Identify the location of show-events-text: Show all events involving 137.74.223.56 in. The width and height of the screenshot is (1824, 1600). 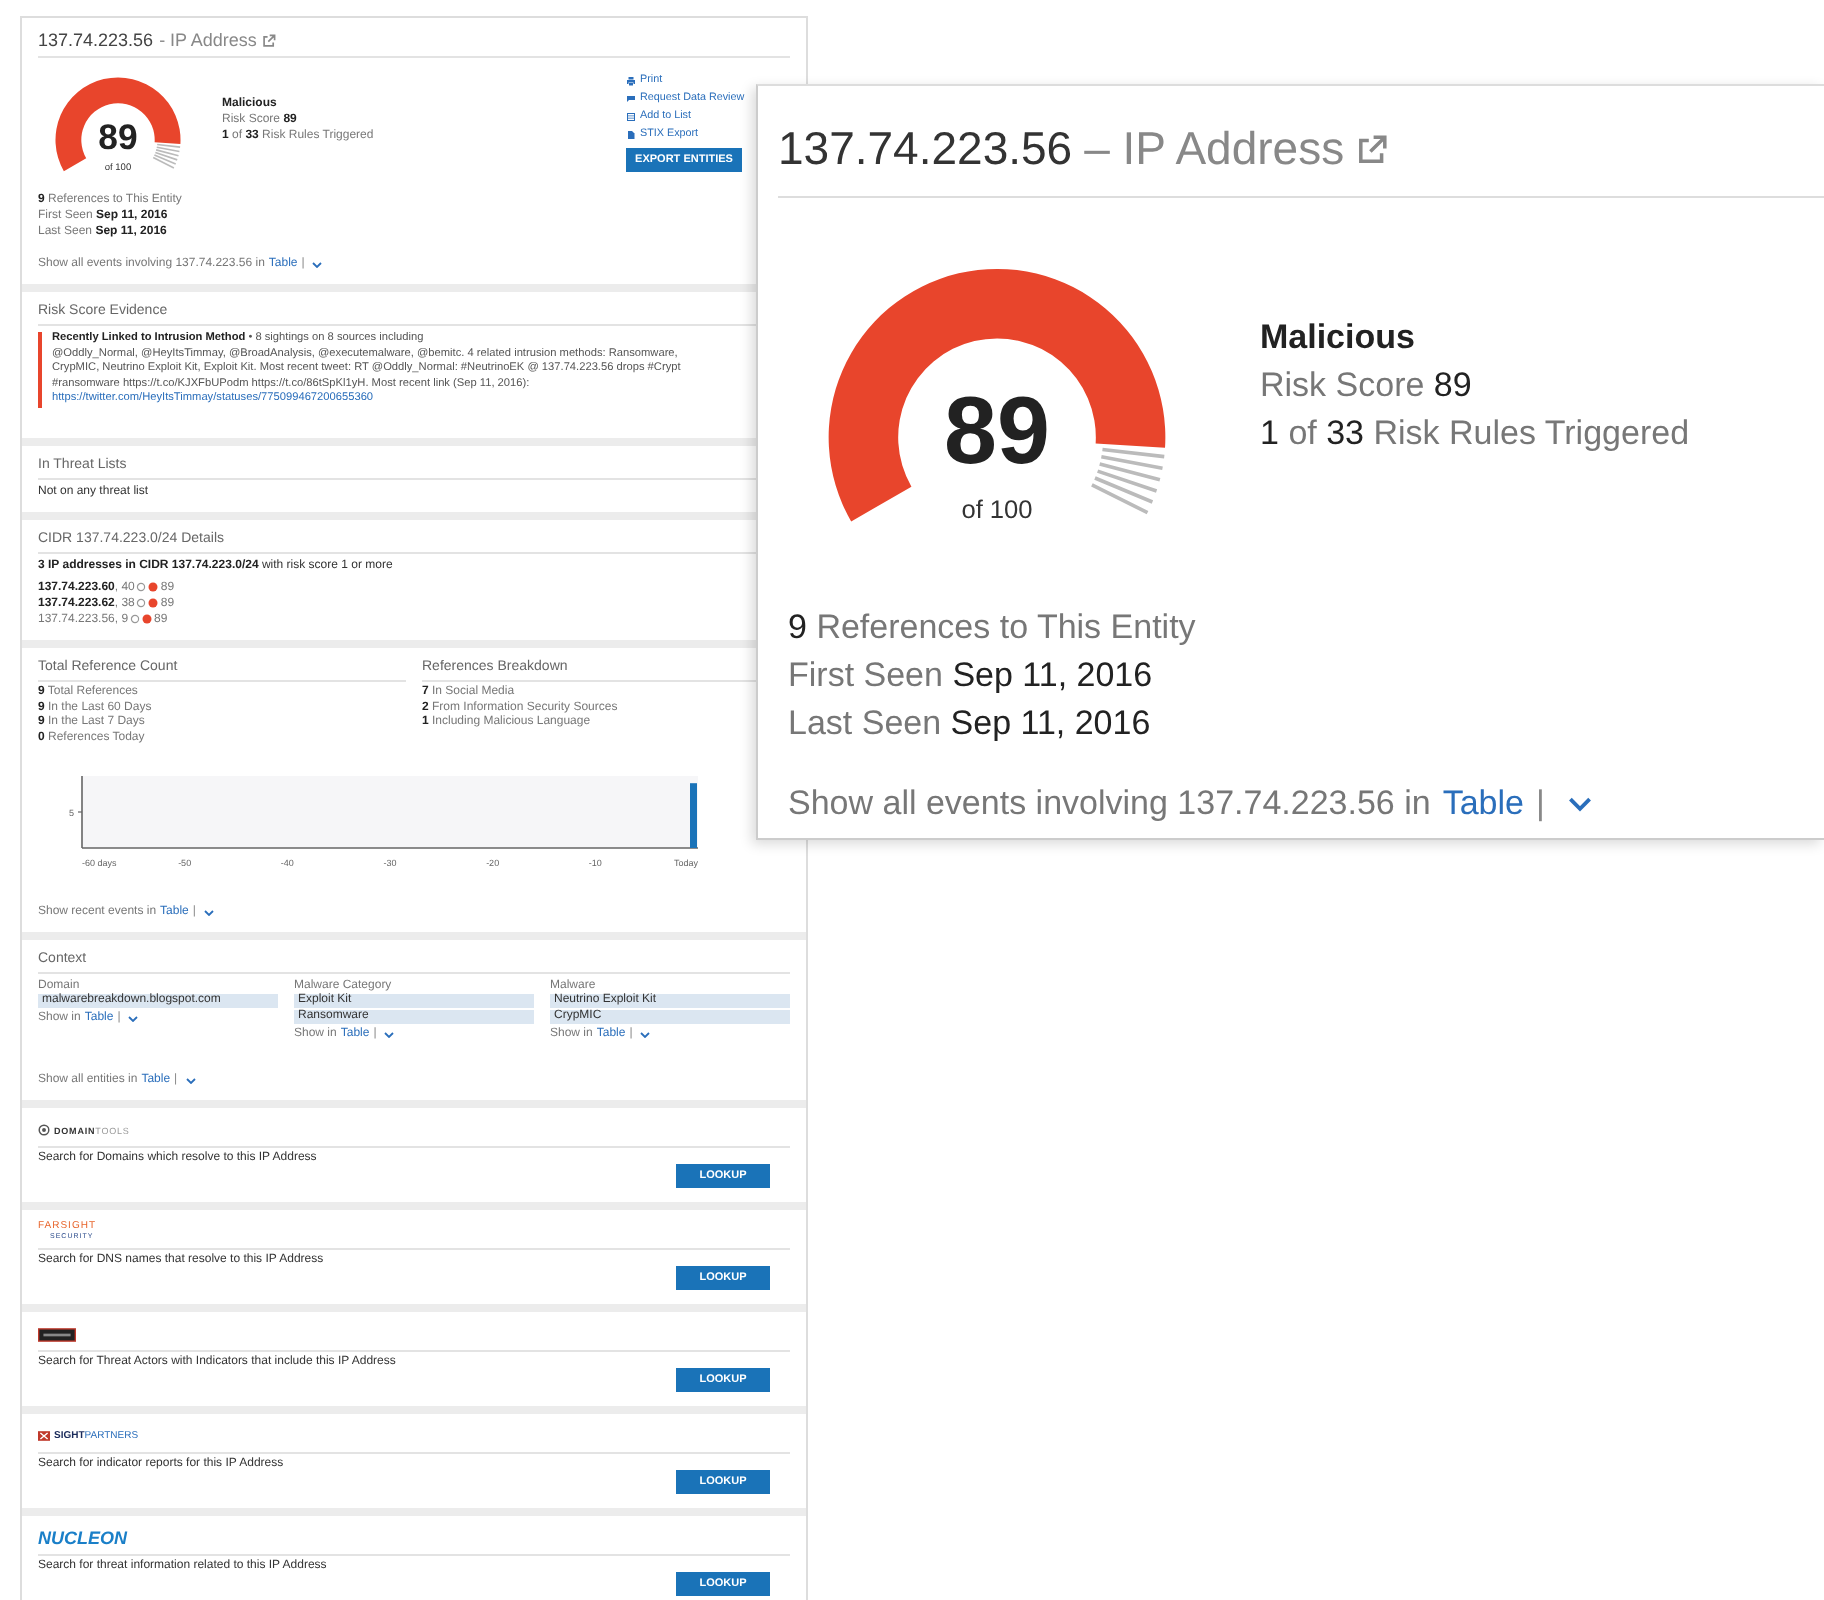
(1109, 804).